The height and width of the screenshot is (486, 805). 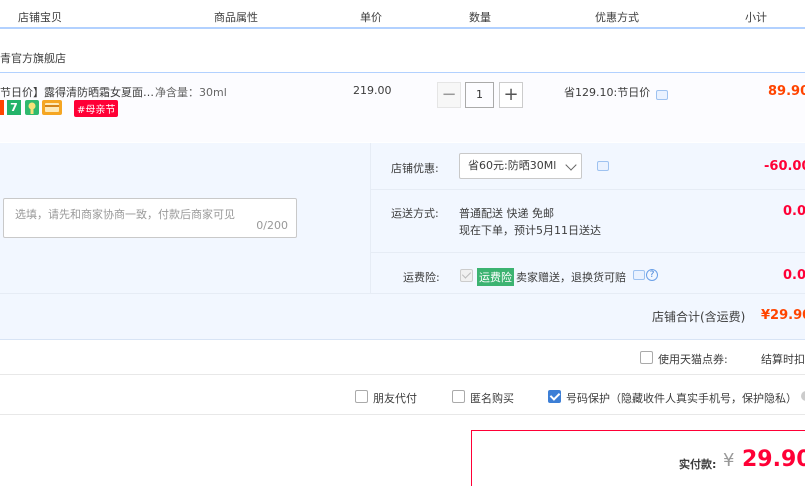 What do you see at coordinates (794, 275) in the screenshot?
I see `insurance-amount: 0.00` at bounding box center [794, 275].